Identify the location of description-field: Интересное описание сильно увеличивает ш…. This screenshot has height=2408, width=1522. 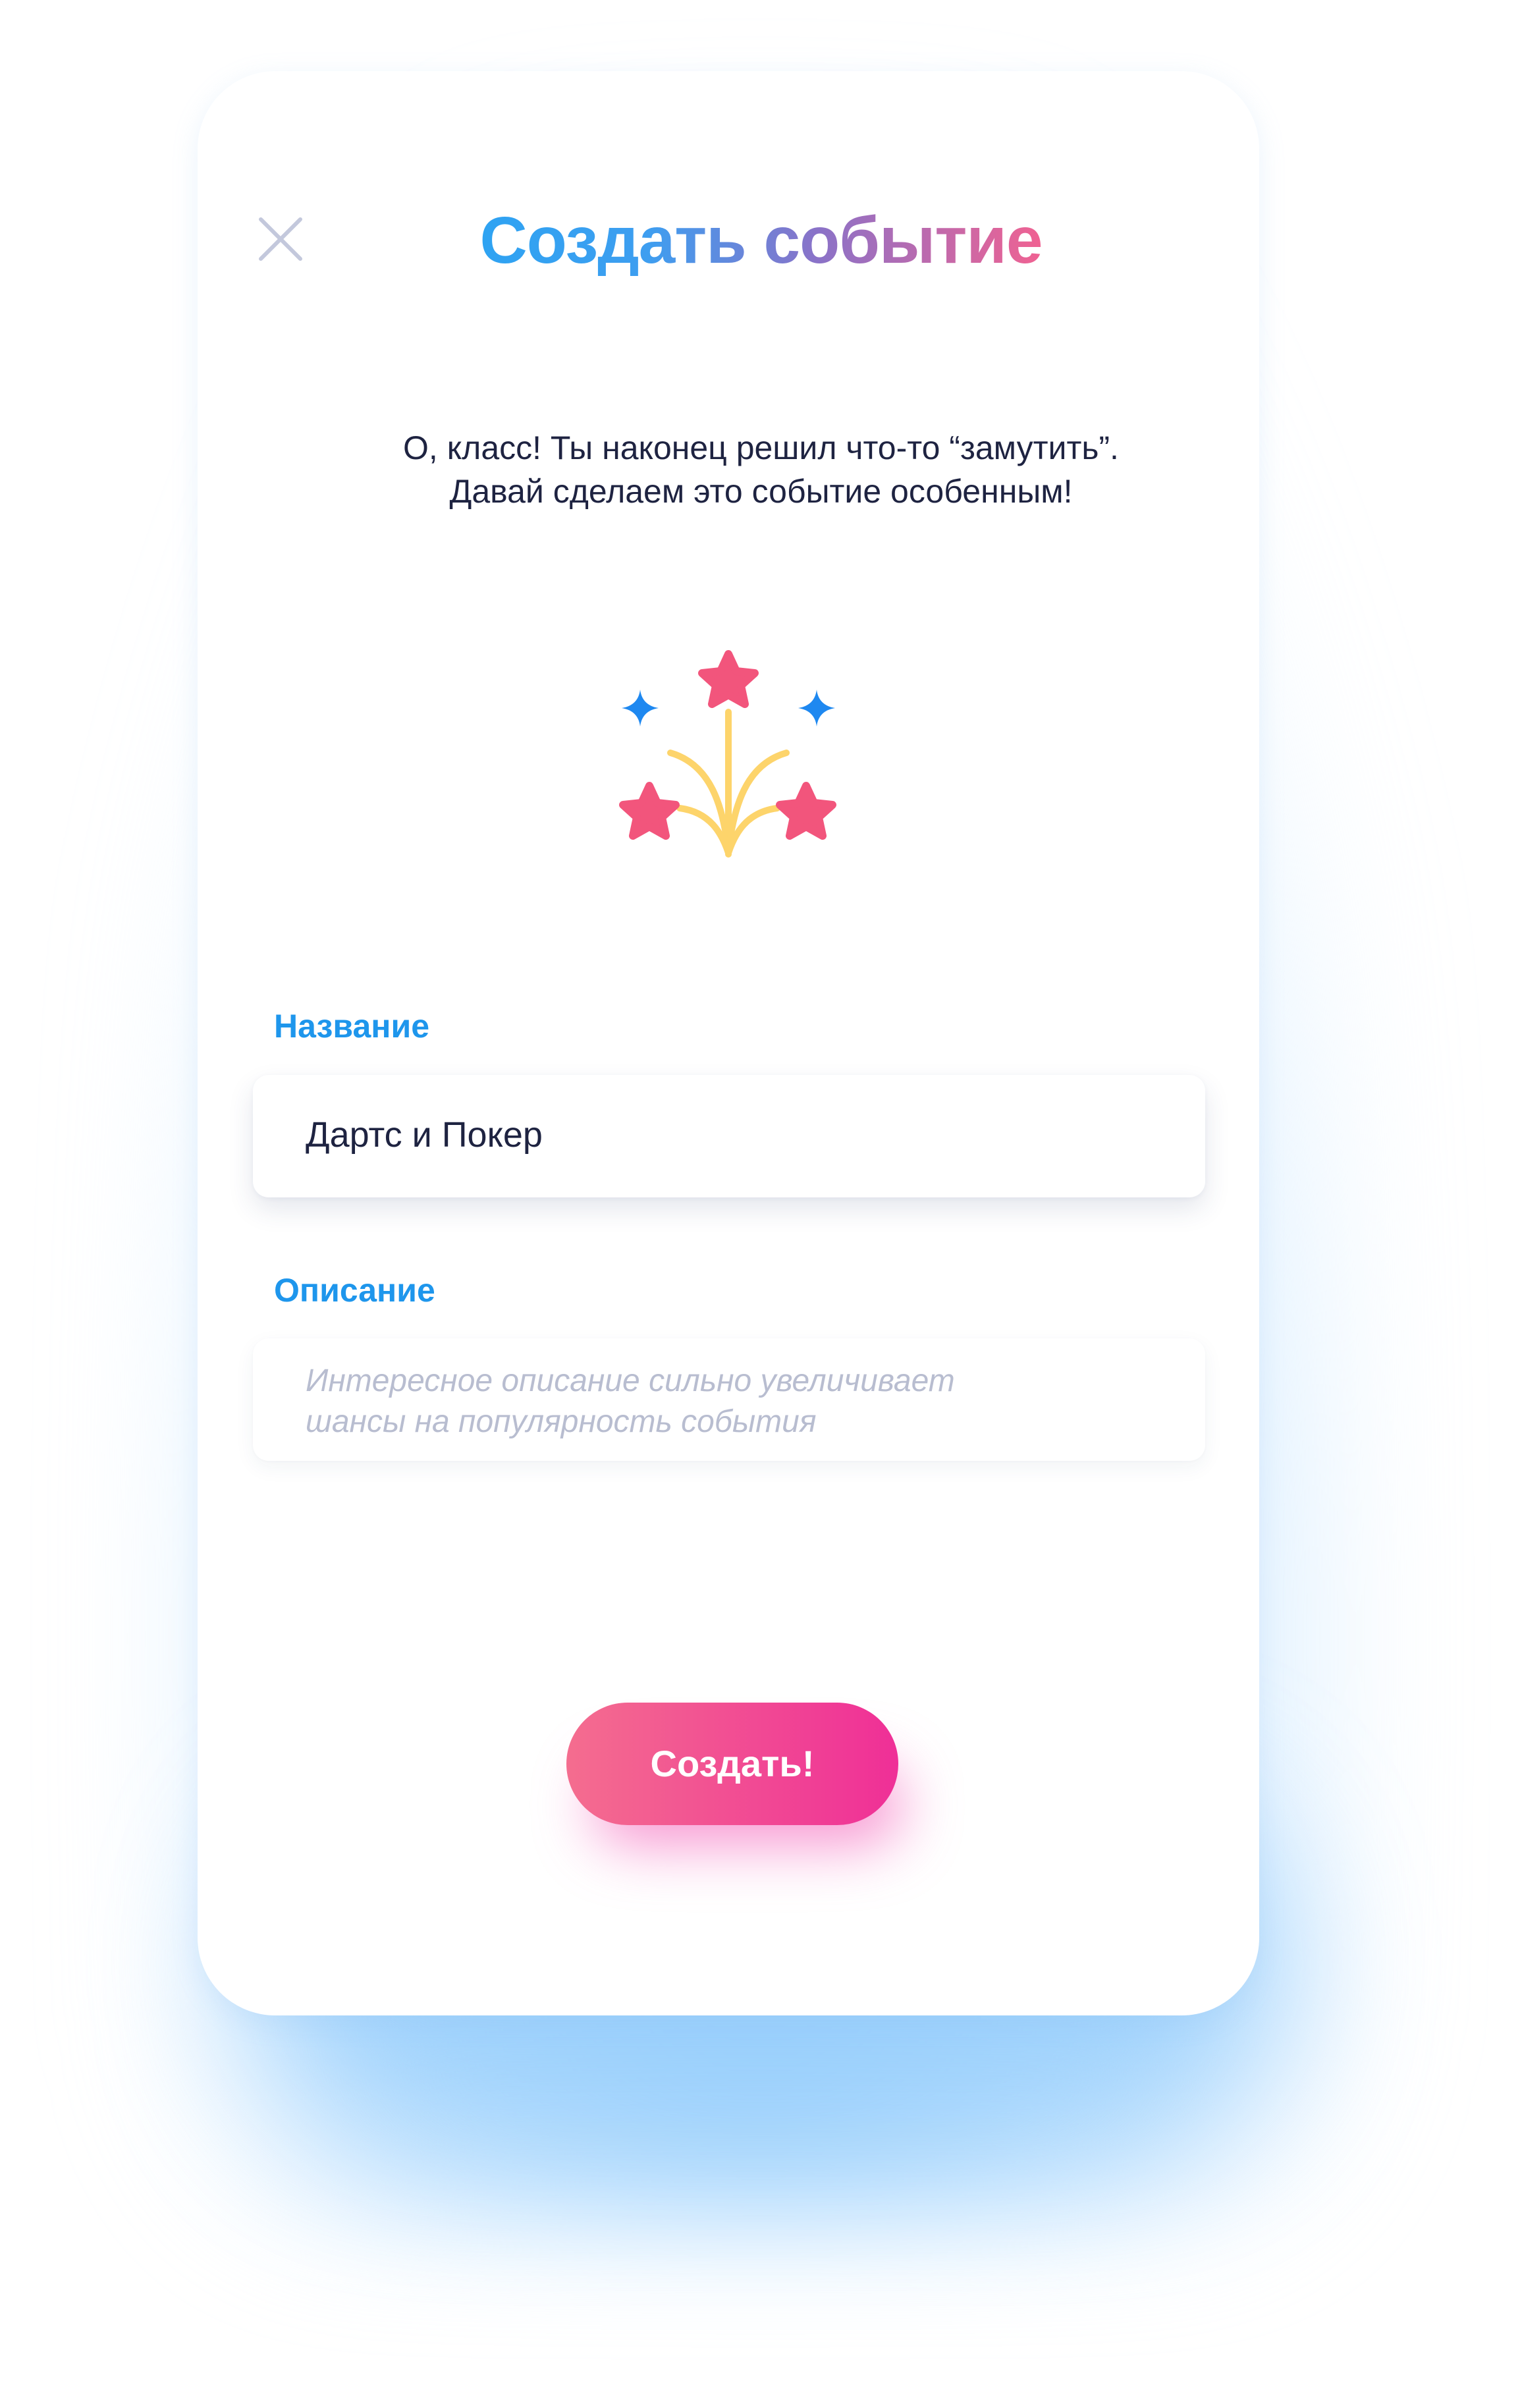
(729, 1400).